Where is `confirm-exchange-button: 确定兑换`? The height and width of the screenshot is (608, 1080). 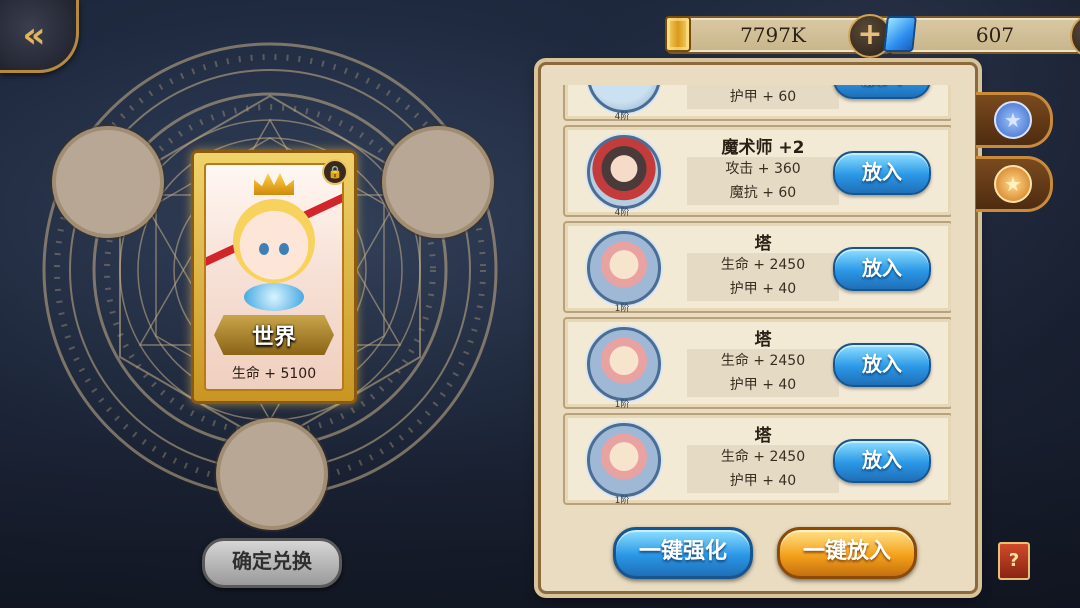
confirm-exchange-button: 确定兑换 is located at coordinates (272, 563).